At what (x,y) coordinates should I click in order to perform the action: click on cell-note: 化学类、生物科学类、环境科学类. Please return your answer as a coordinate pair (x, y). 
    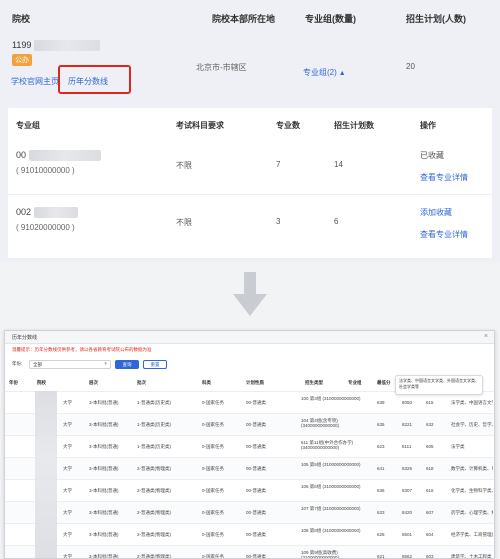
    Looking at the image, I should click on (472, 490).